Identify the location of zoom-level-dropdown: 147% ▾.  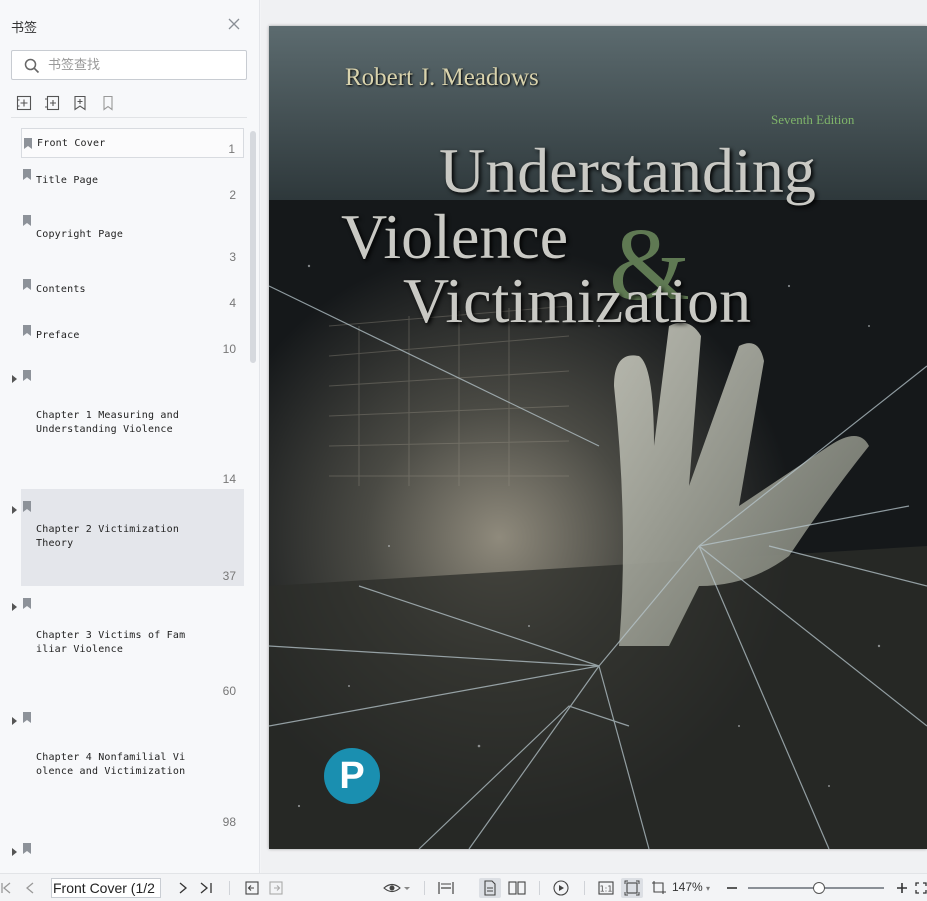
(691, 887).